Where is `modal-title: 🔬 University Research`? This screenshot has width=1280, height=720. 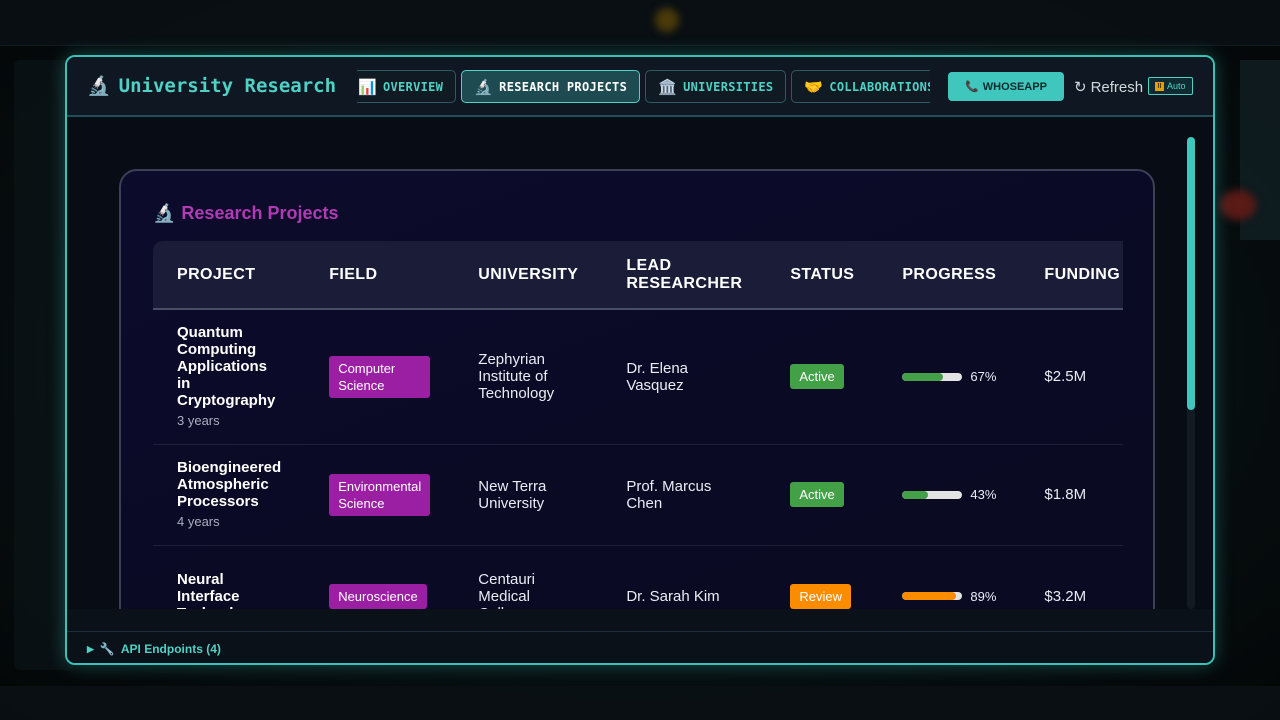
modal-title: 🔬 University Research is located at coordinates (211, 85).